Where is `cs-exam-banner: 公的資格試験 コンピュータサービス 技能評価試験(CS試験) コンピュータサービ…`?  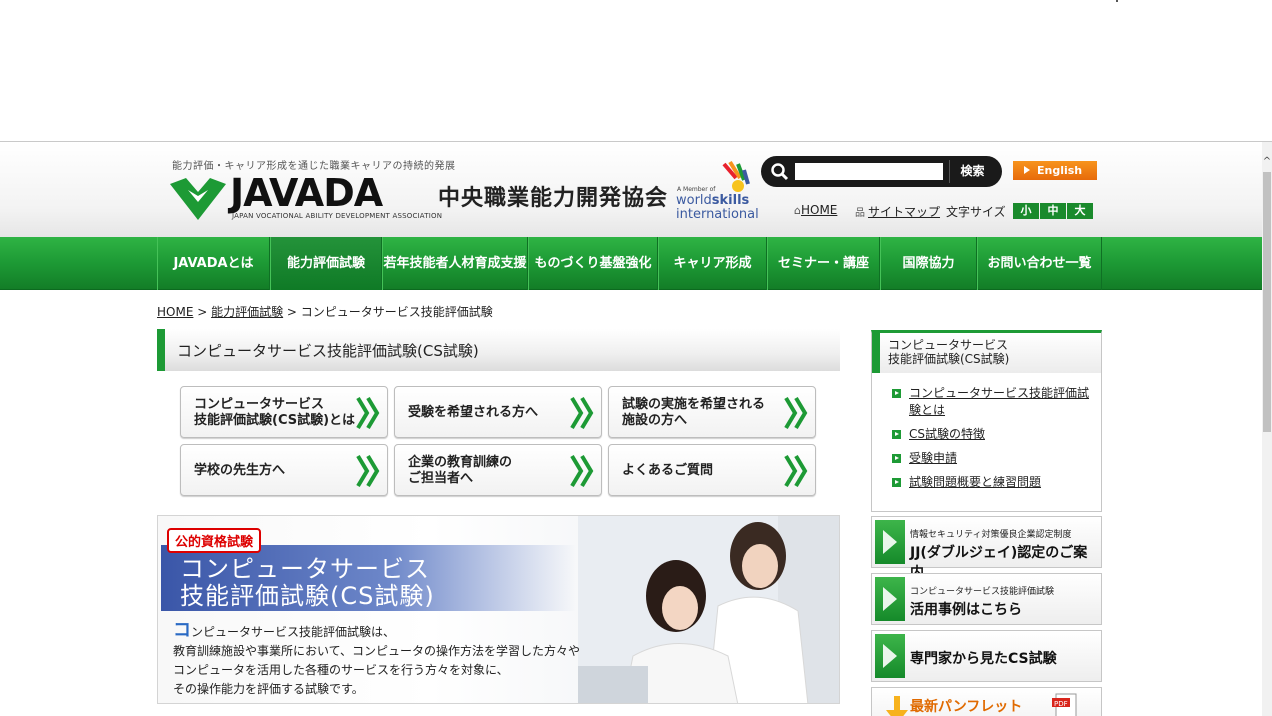
cs-exam-banner: 公的資格試験 コンピュータサービス 技能評価試験(CS試験) コンピュータサービ… is located at coordinates (498, 609).